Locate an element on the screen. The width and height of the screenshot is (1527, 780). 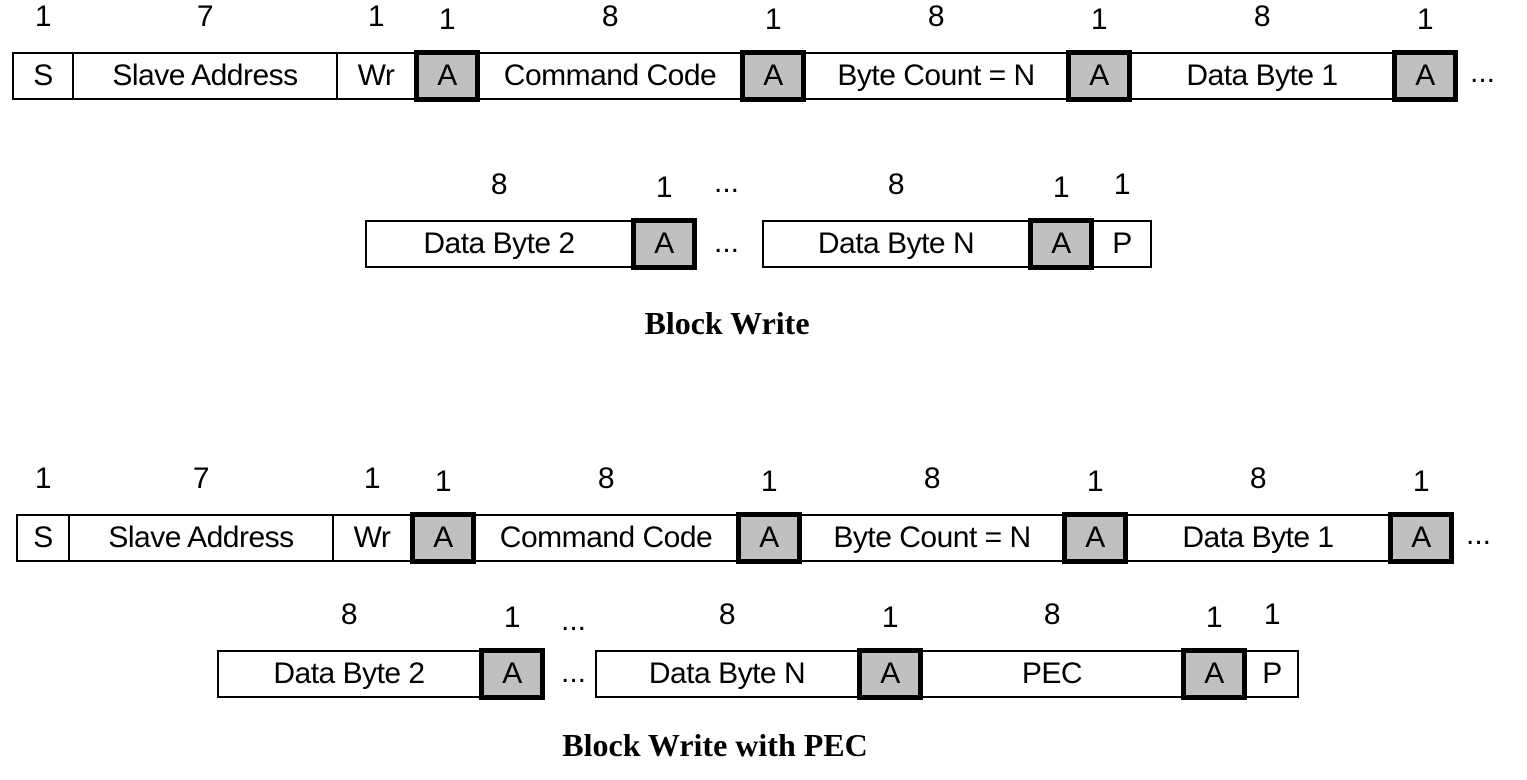
field-label: PEC is located at coordinates (1052, 673).